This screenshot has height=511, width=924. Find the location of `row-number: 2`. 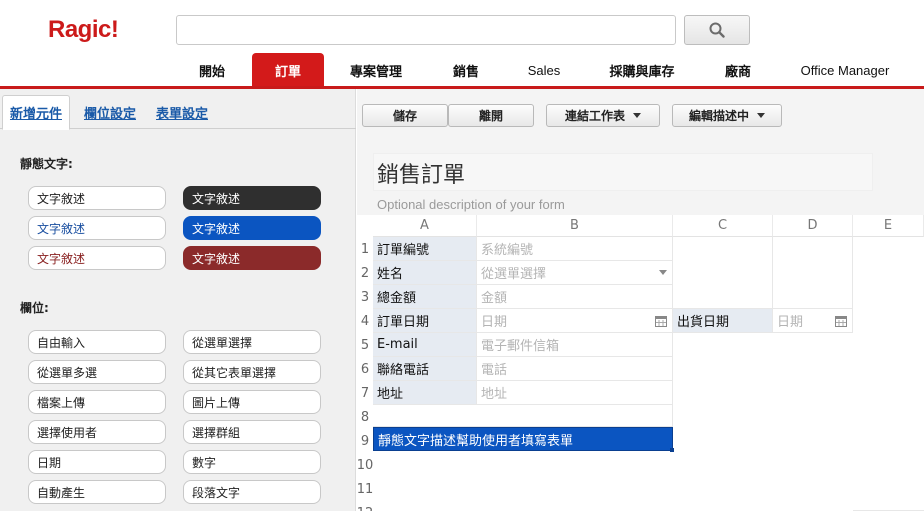

row-number: 2 is located at coordinates (365, 273).